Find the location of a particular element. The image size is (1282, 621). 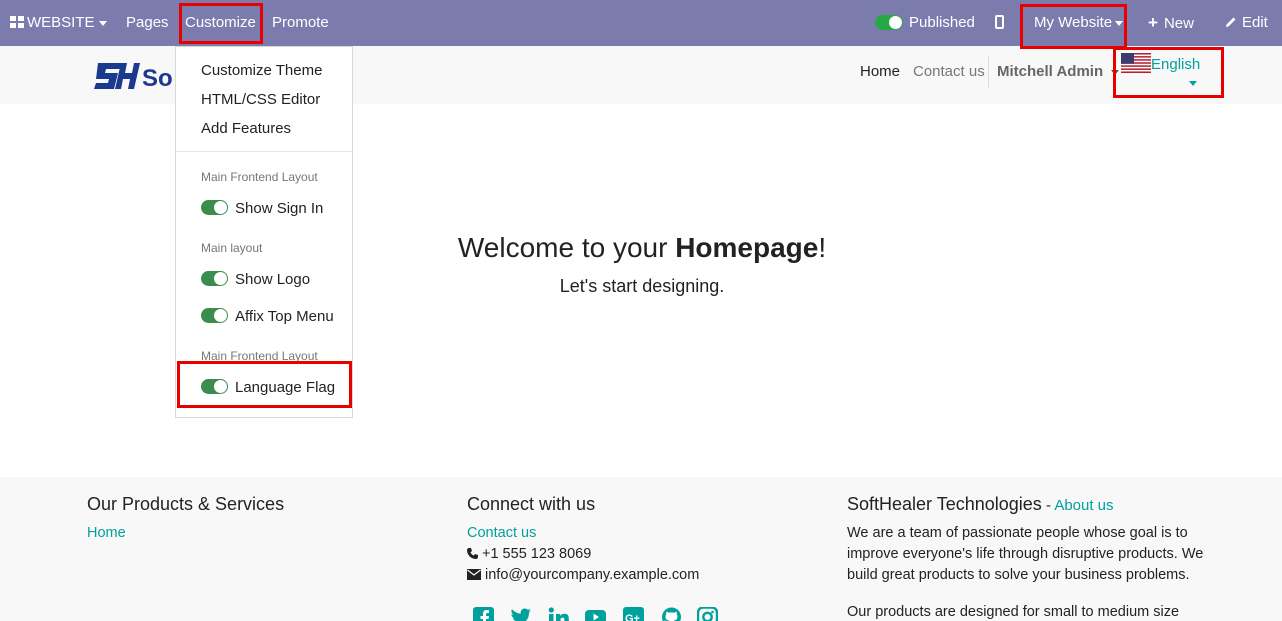

menu-divider is located at coordinates (264, 151).